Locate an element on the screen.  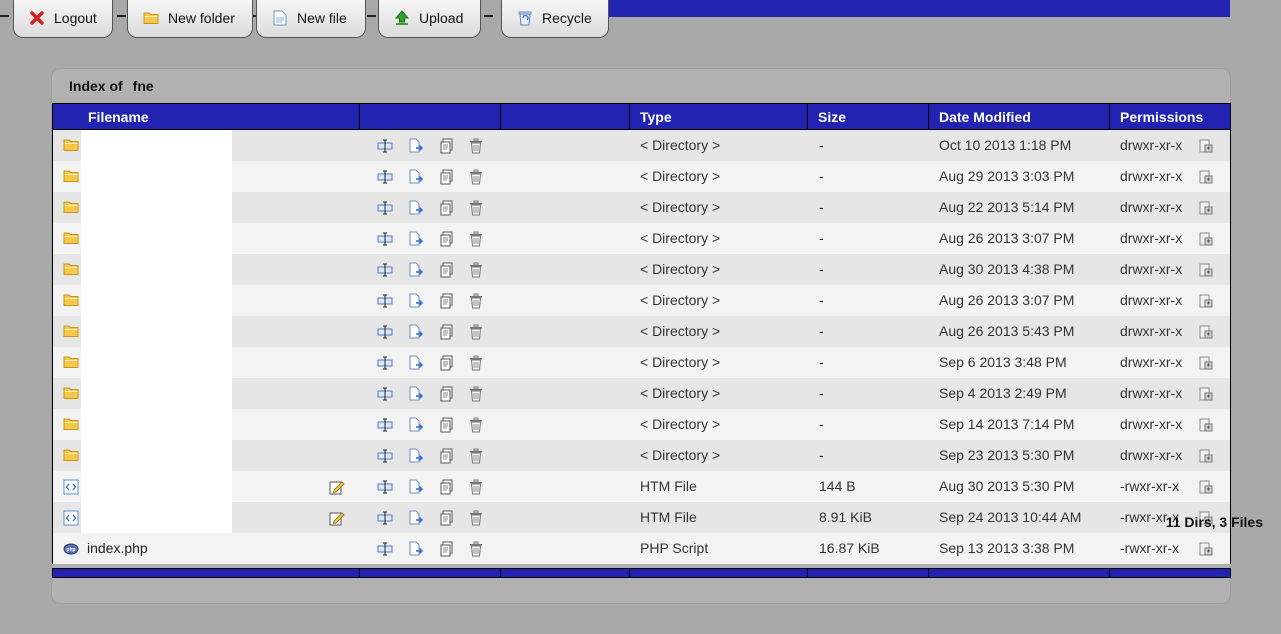
column-filename: Filename is located at coordinates (206, 116).